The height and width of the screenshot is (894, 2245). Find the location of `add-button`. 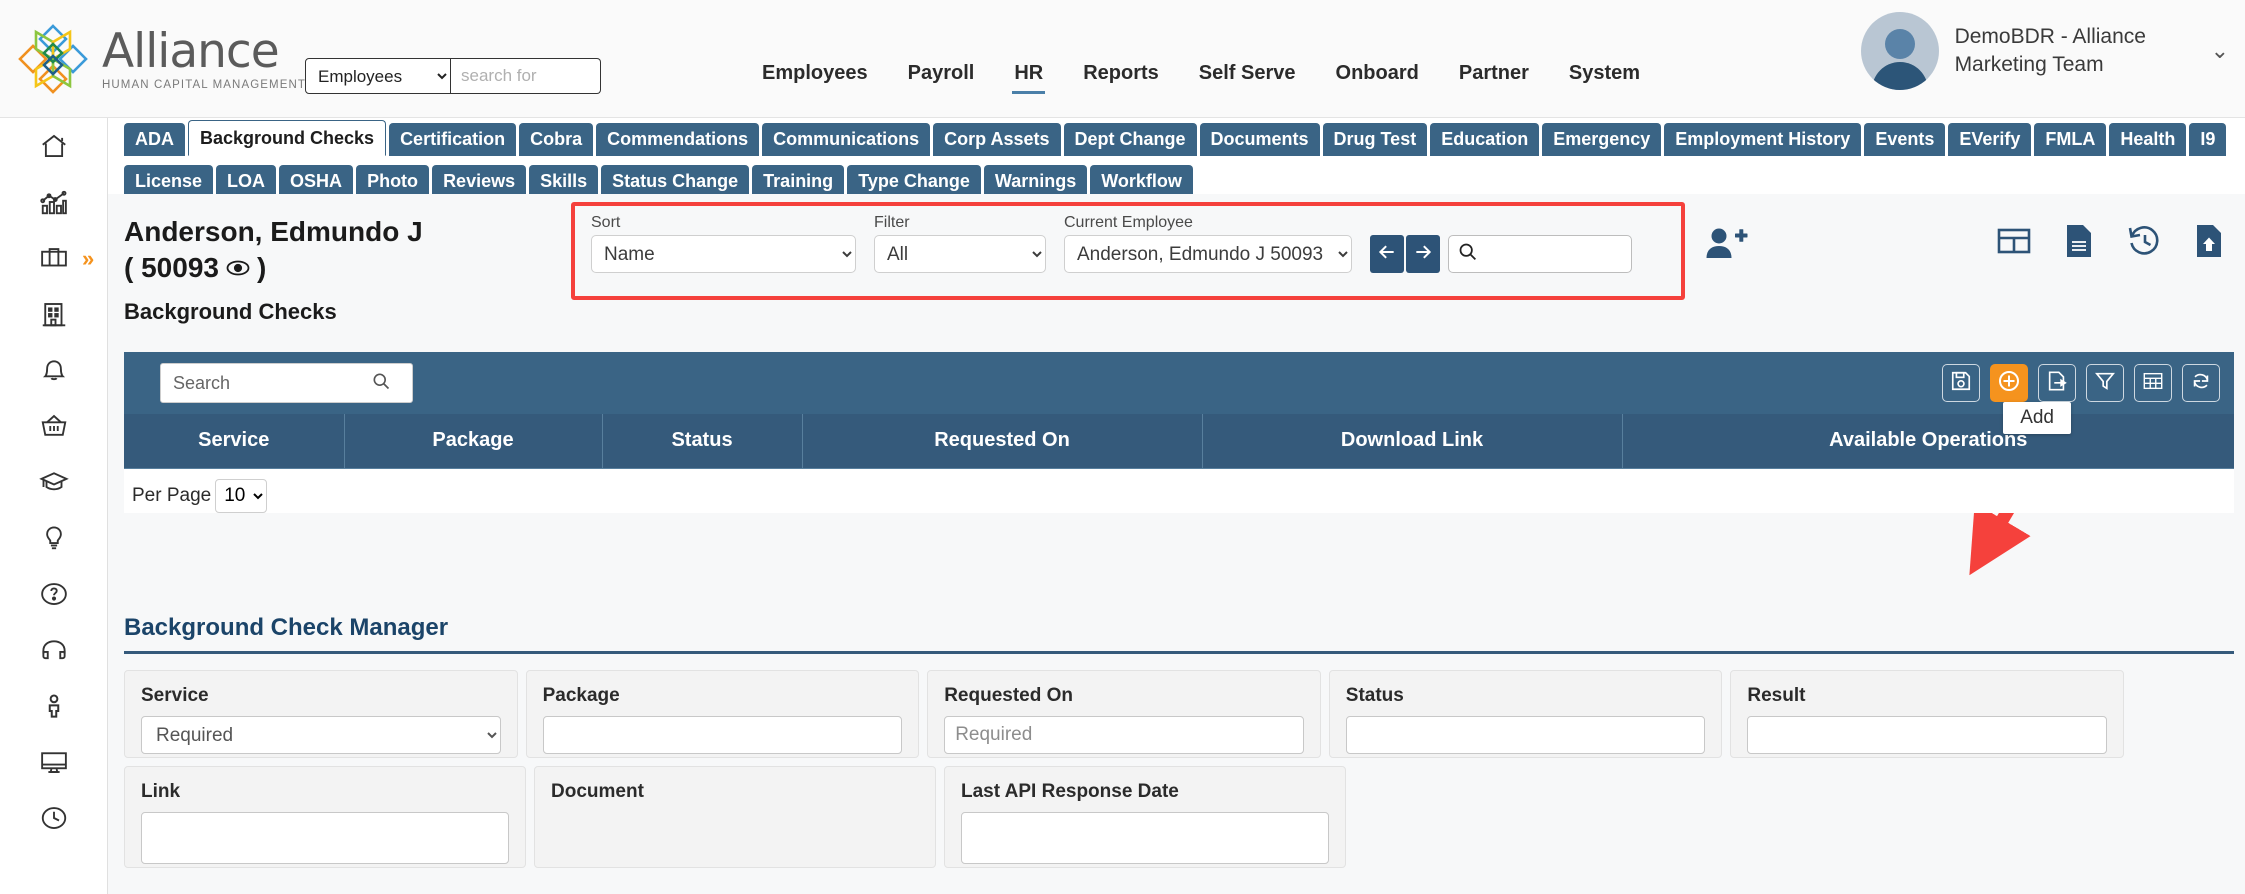

add-button is located at coordinates (2009, 383).